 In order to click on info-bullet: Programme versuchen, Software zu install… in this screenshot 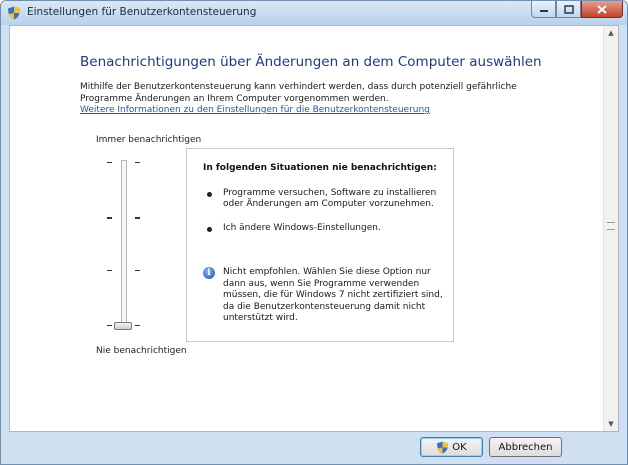, I will do `click(330, 198)`.